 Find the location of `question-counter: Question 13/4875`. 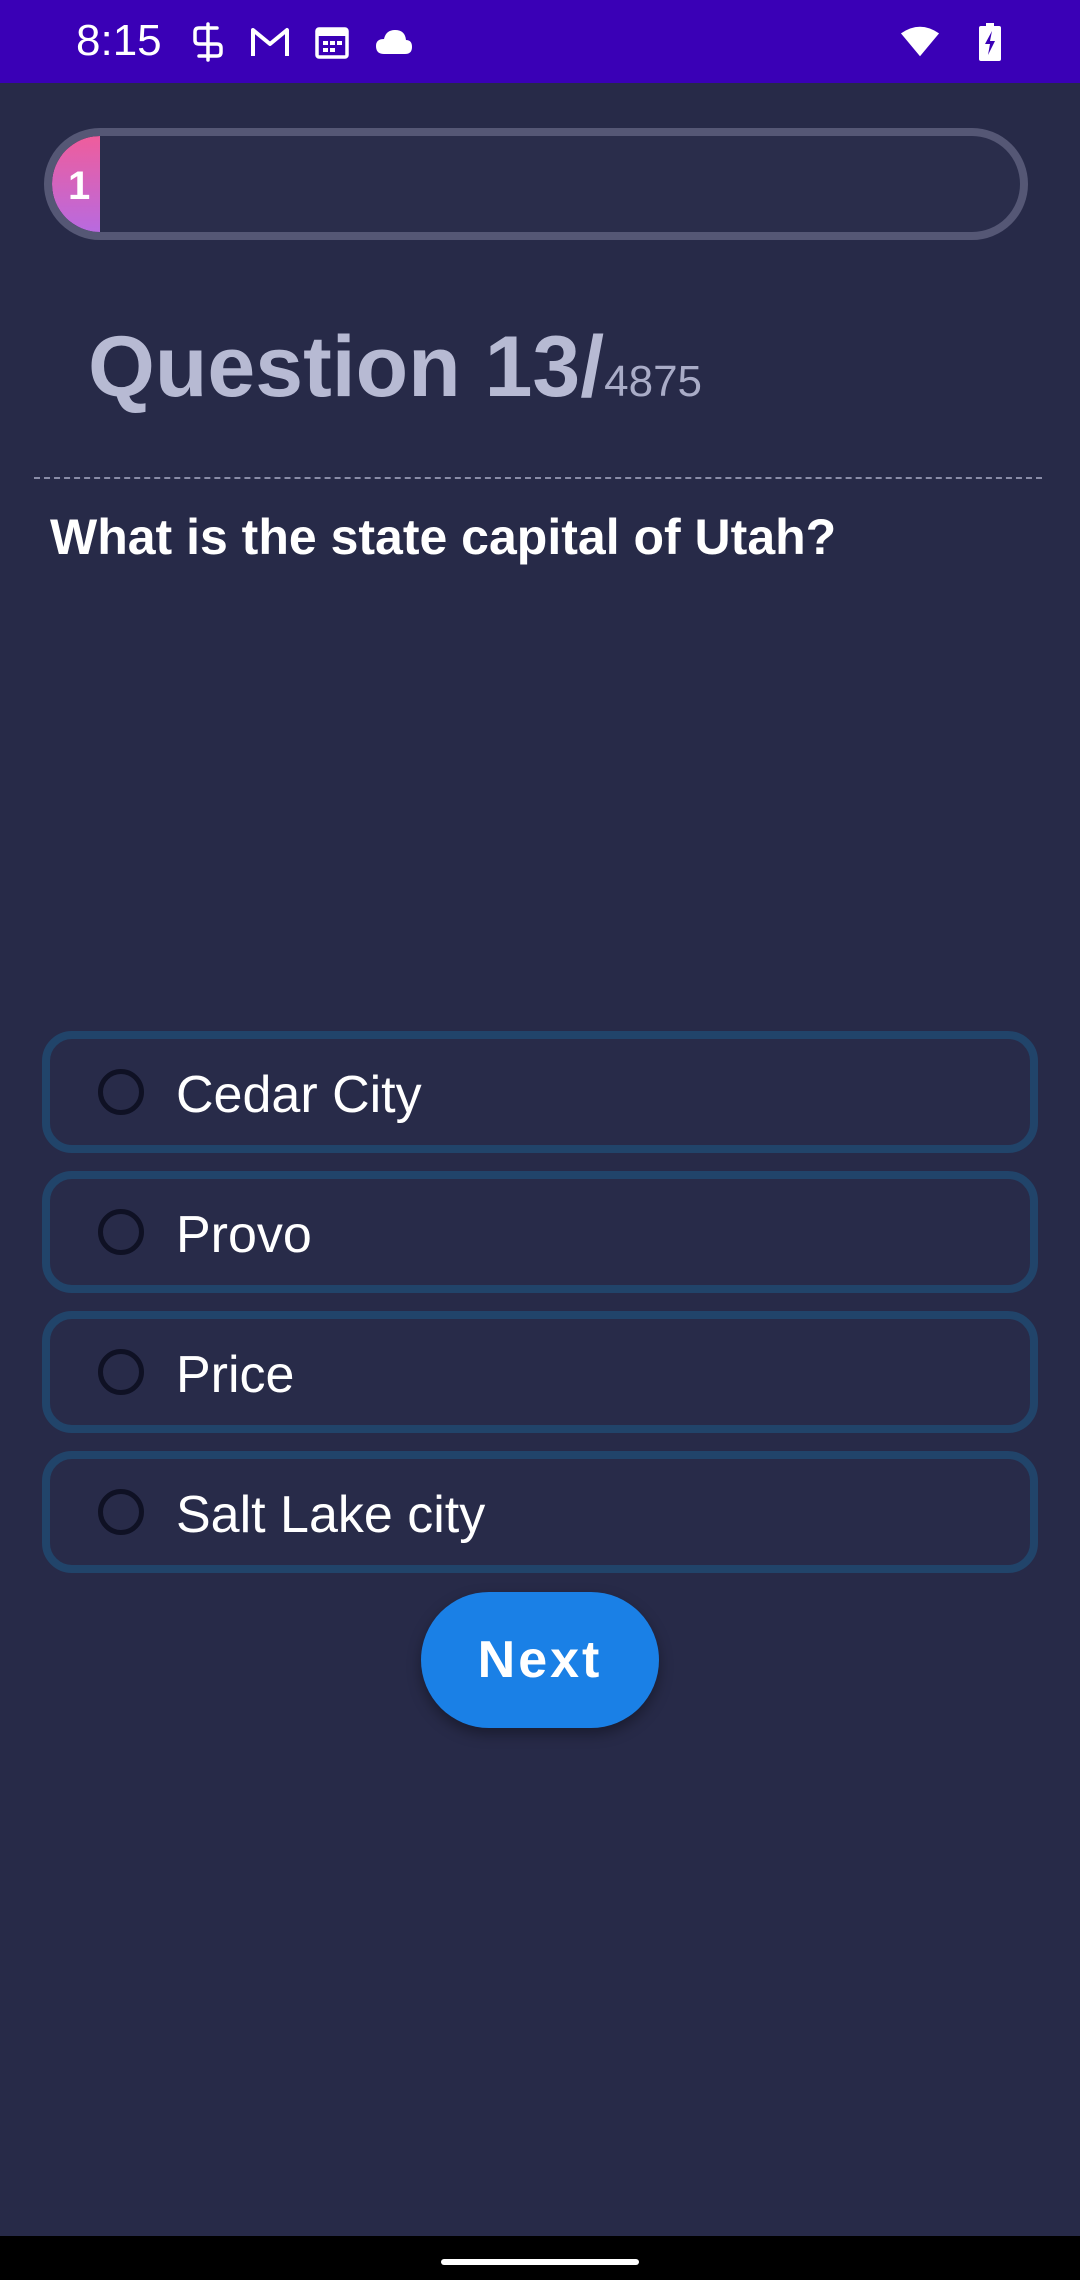

question-counter: Question 13/4875 is located at coordinates (395, 367).